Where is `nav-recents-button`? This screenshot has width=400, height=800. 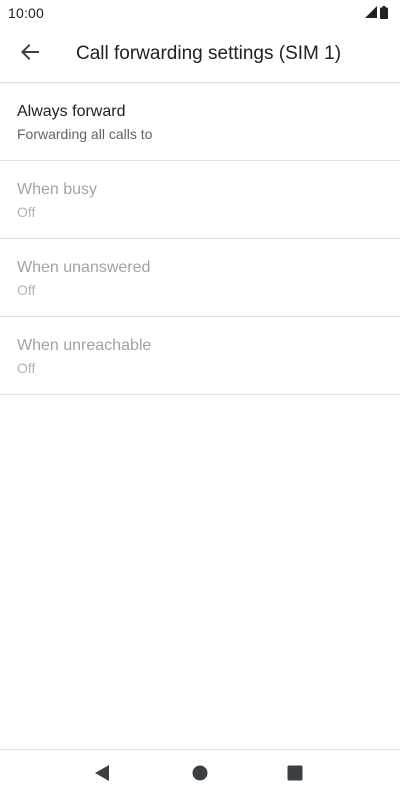
nav-recents-button is located at coordinates (295, 775).